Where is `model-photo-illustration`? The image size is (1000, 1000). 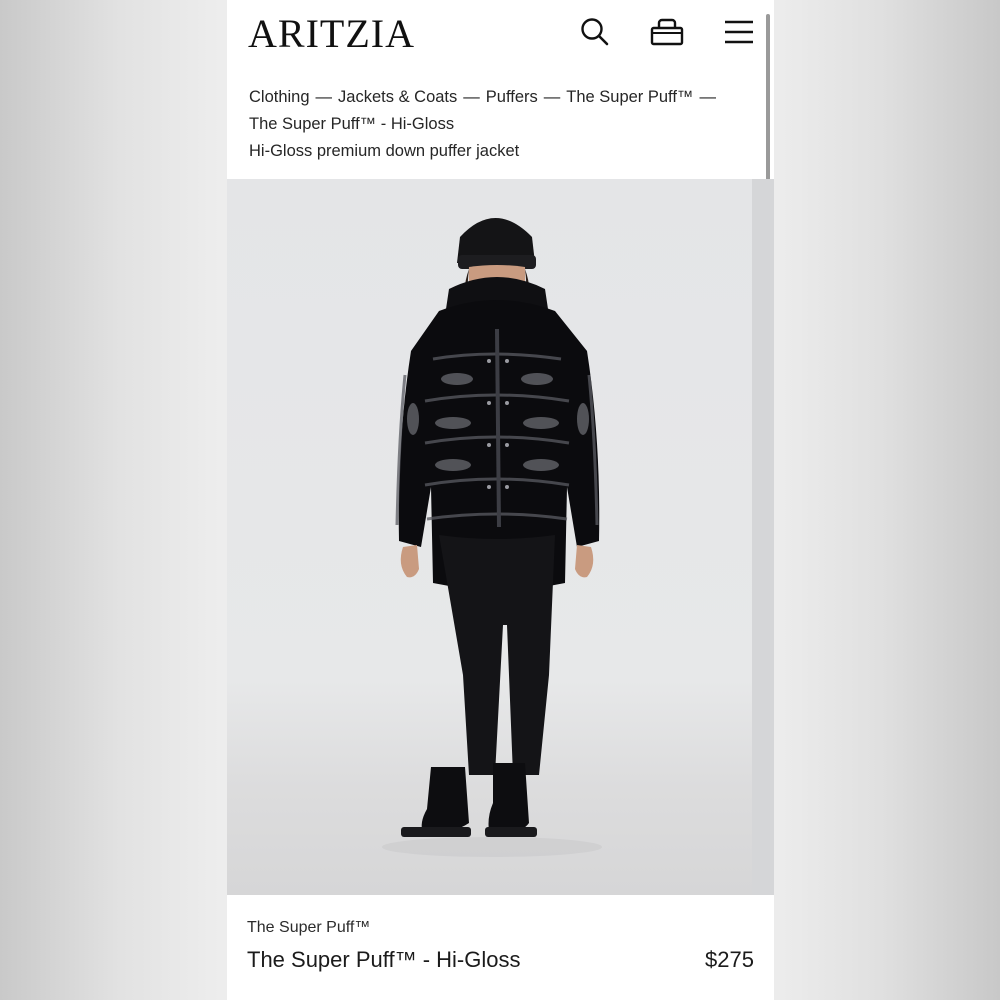 model-photo-illustration is located at coordinates (492, 537).